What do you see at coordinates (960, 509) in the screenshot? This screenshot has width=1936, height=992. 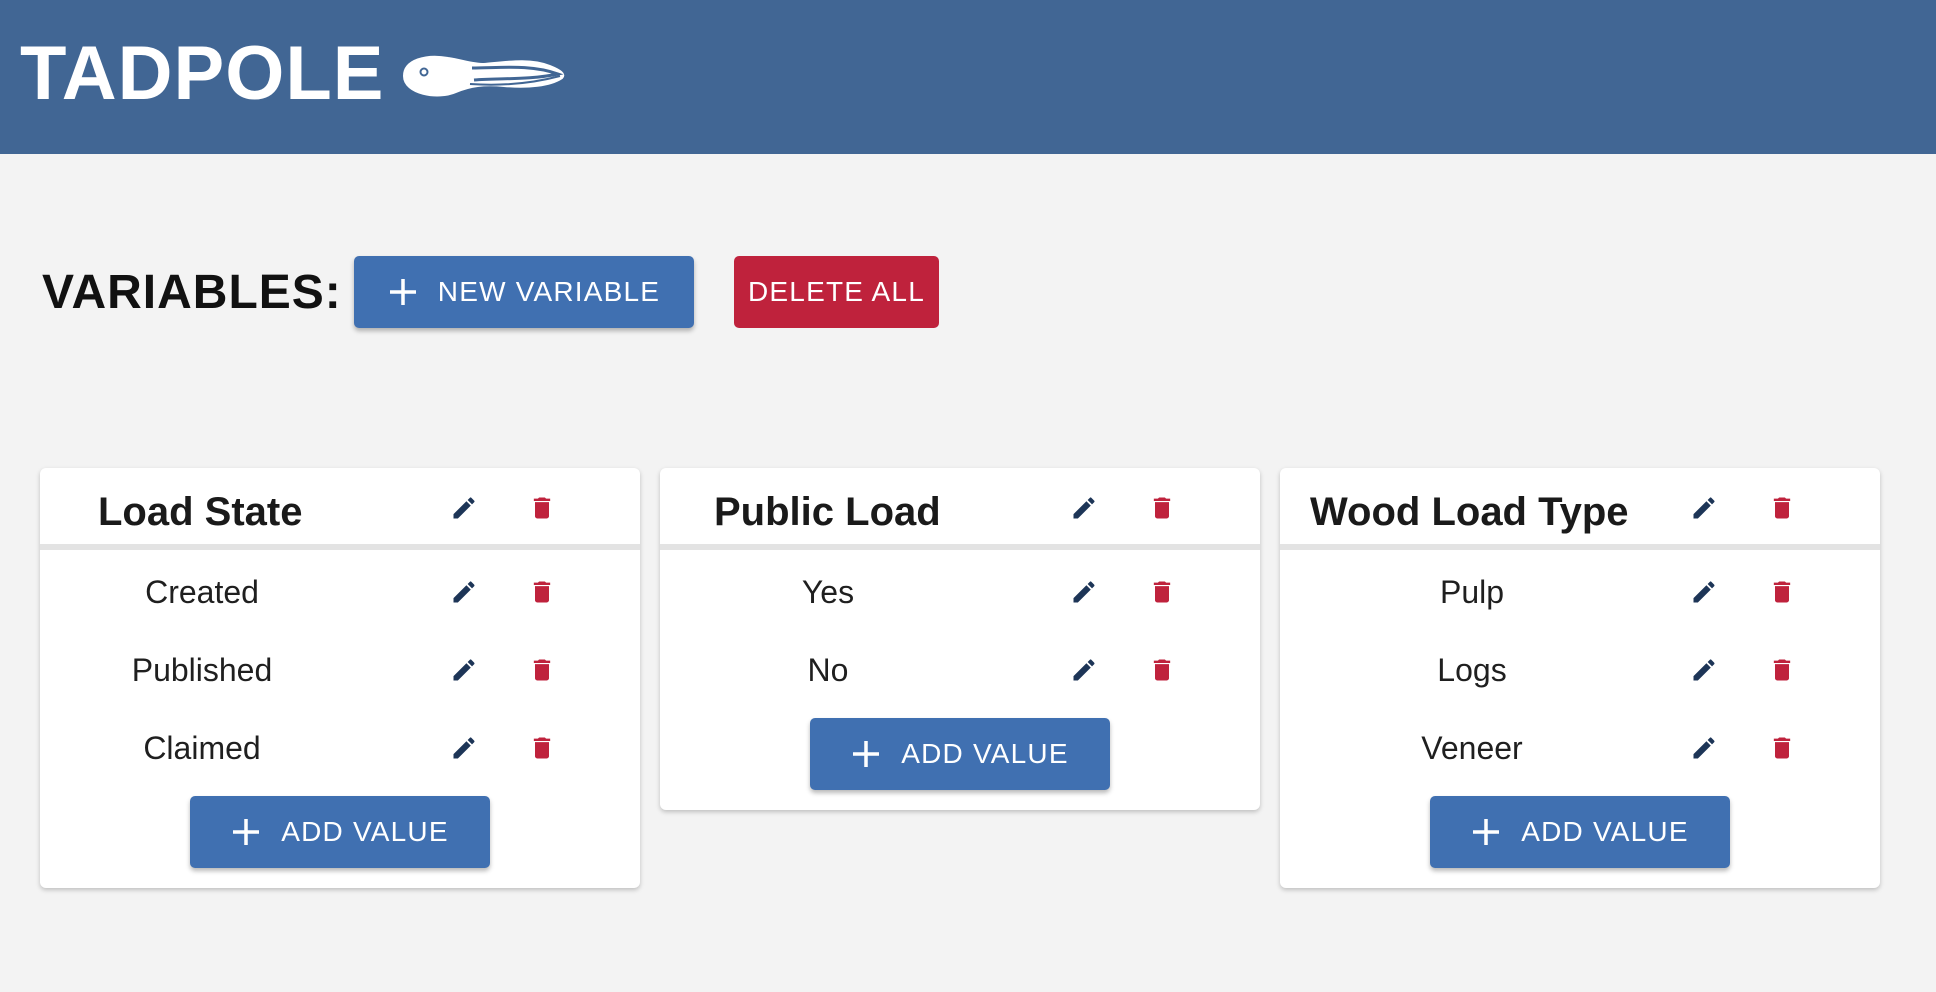 I see `variable-card-header: Public Load` at bounding box center [960, 509].